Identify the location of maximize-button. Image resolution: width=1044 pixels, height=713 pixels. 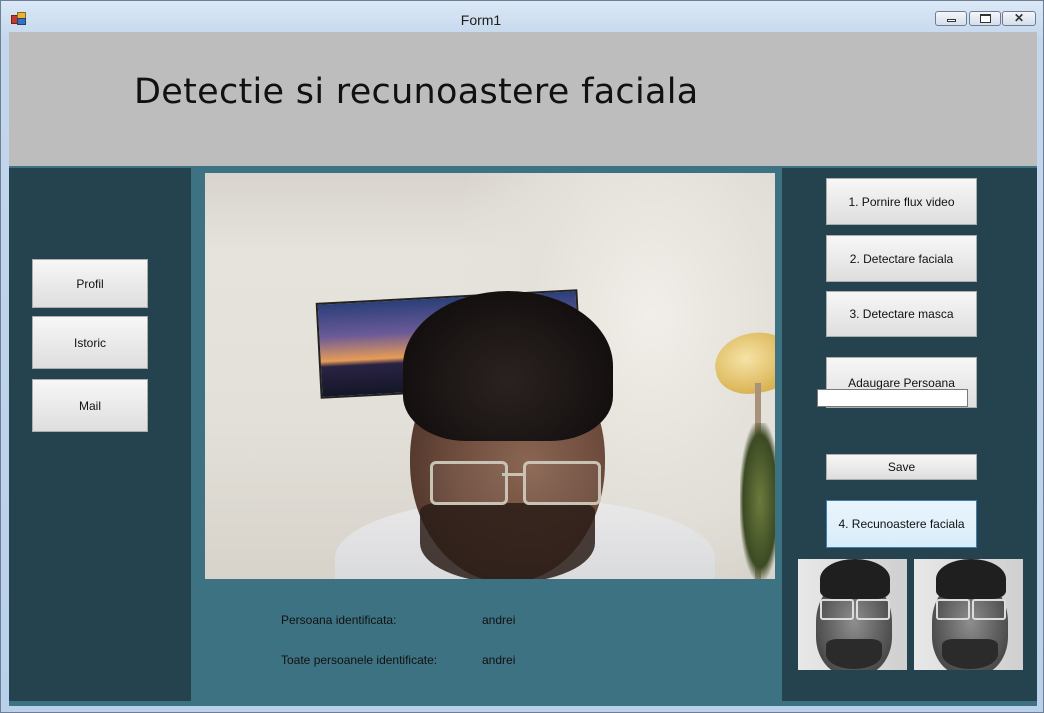
(985, 18).